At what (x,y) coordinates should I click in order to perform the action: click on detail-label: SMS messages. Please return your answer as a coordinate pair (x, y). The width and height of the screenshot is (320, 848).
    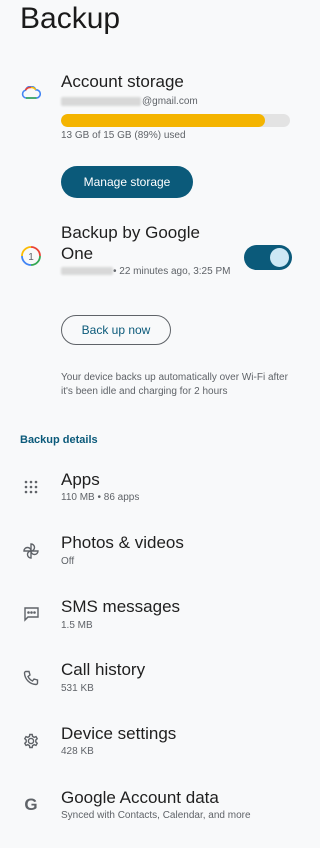
    Looking at the image, I should click on (121, 606).